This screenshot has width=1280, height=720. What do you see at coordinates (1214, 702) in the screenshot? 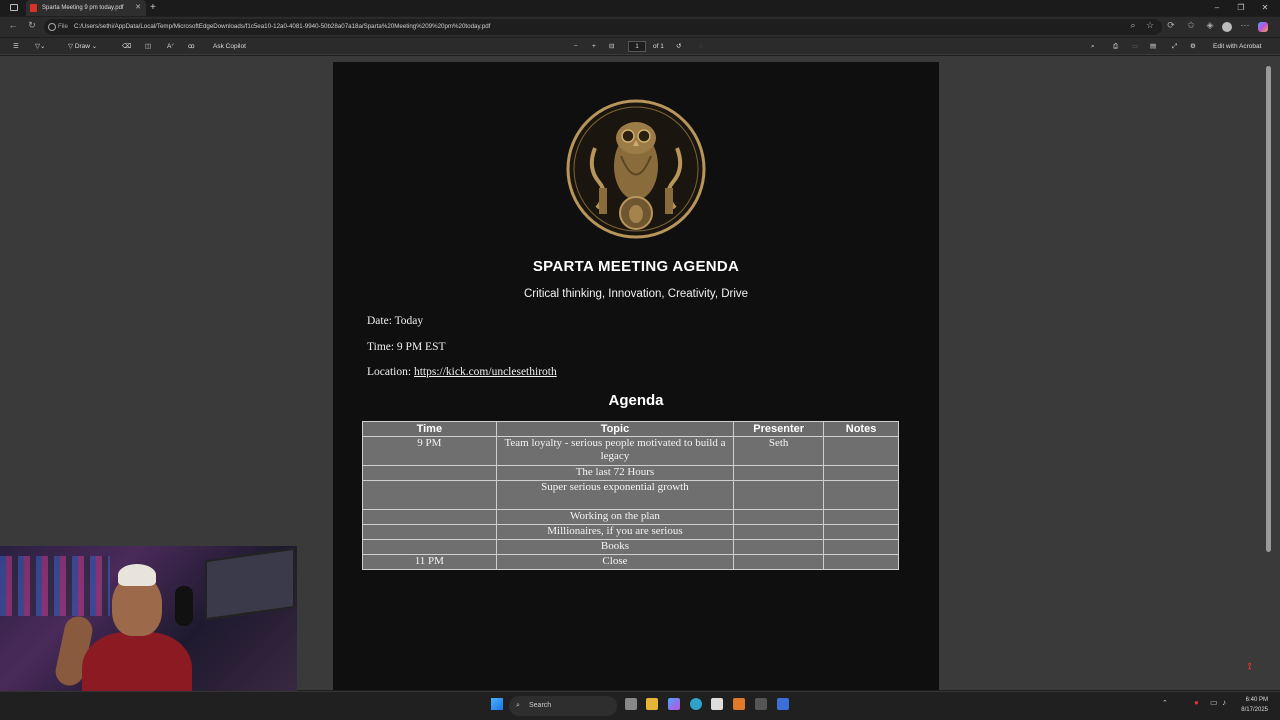
I see `tray-network-icon: ▭` at bounding box center [1214, 702].